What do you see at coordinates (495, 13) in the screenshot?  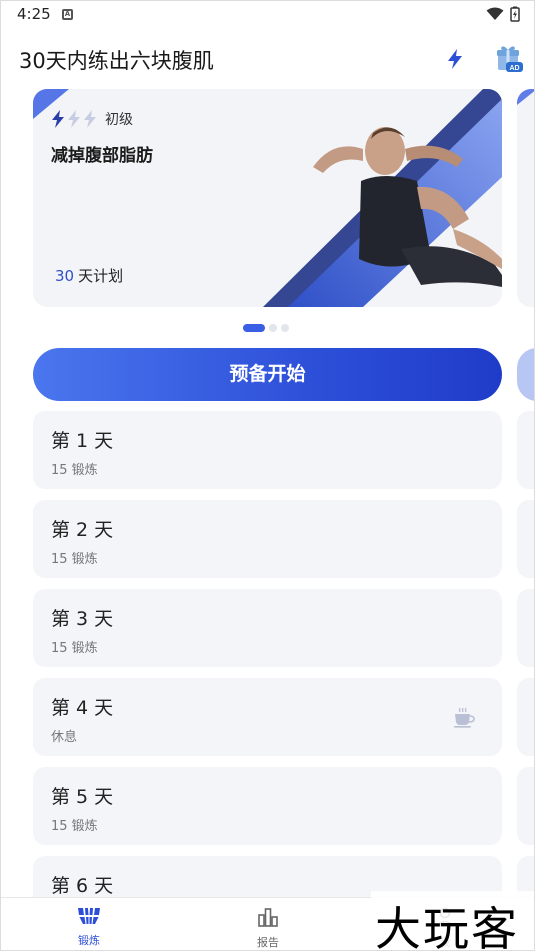 I see `wifi-icon` at bounding box center [495, 13].